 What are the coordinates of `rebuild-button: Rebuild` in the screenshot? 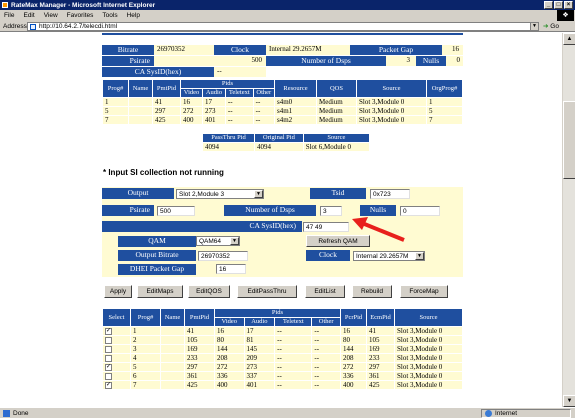 It's located at (372, 291).